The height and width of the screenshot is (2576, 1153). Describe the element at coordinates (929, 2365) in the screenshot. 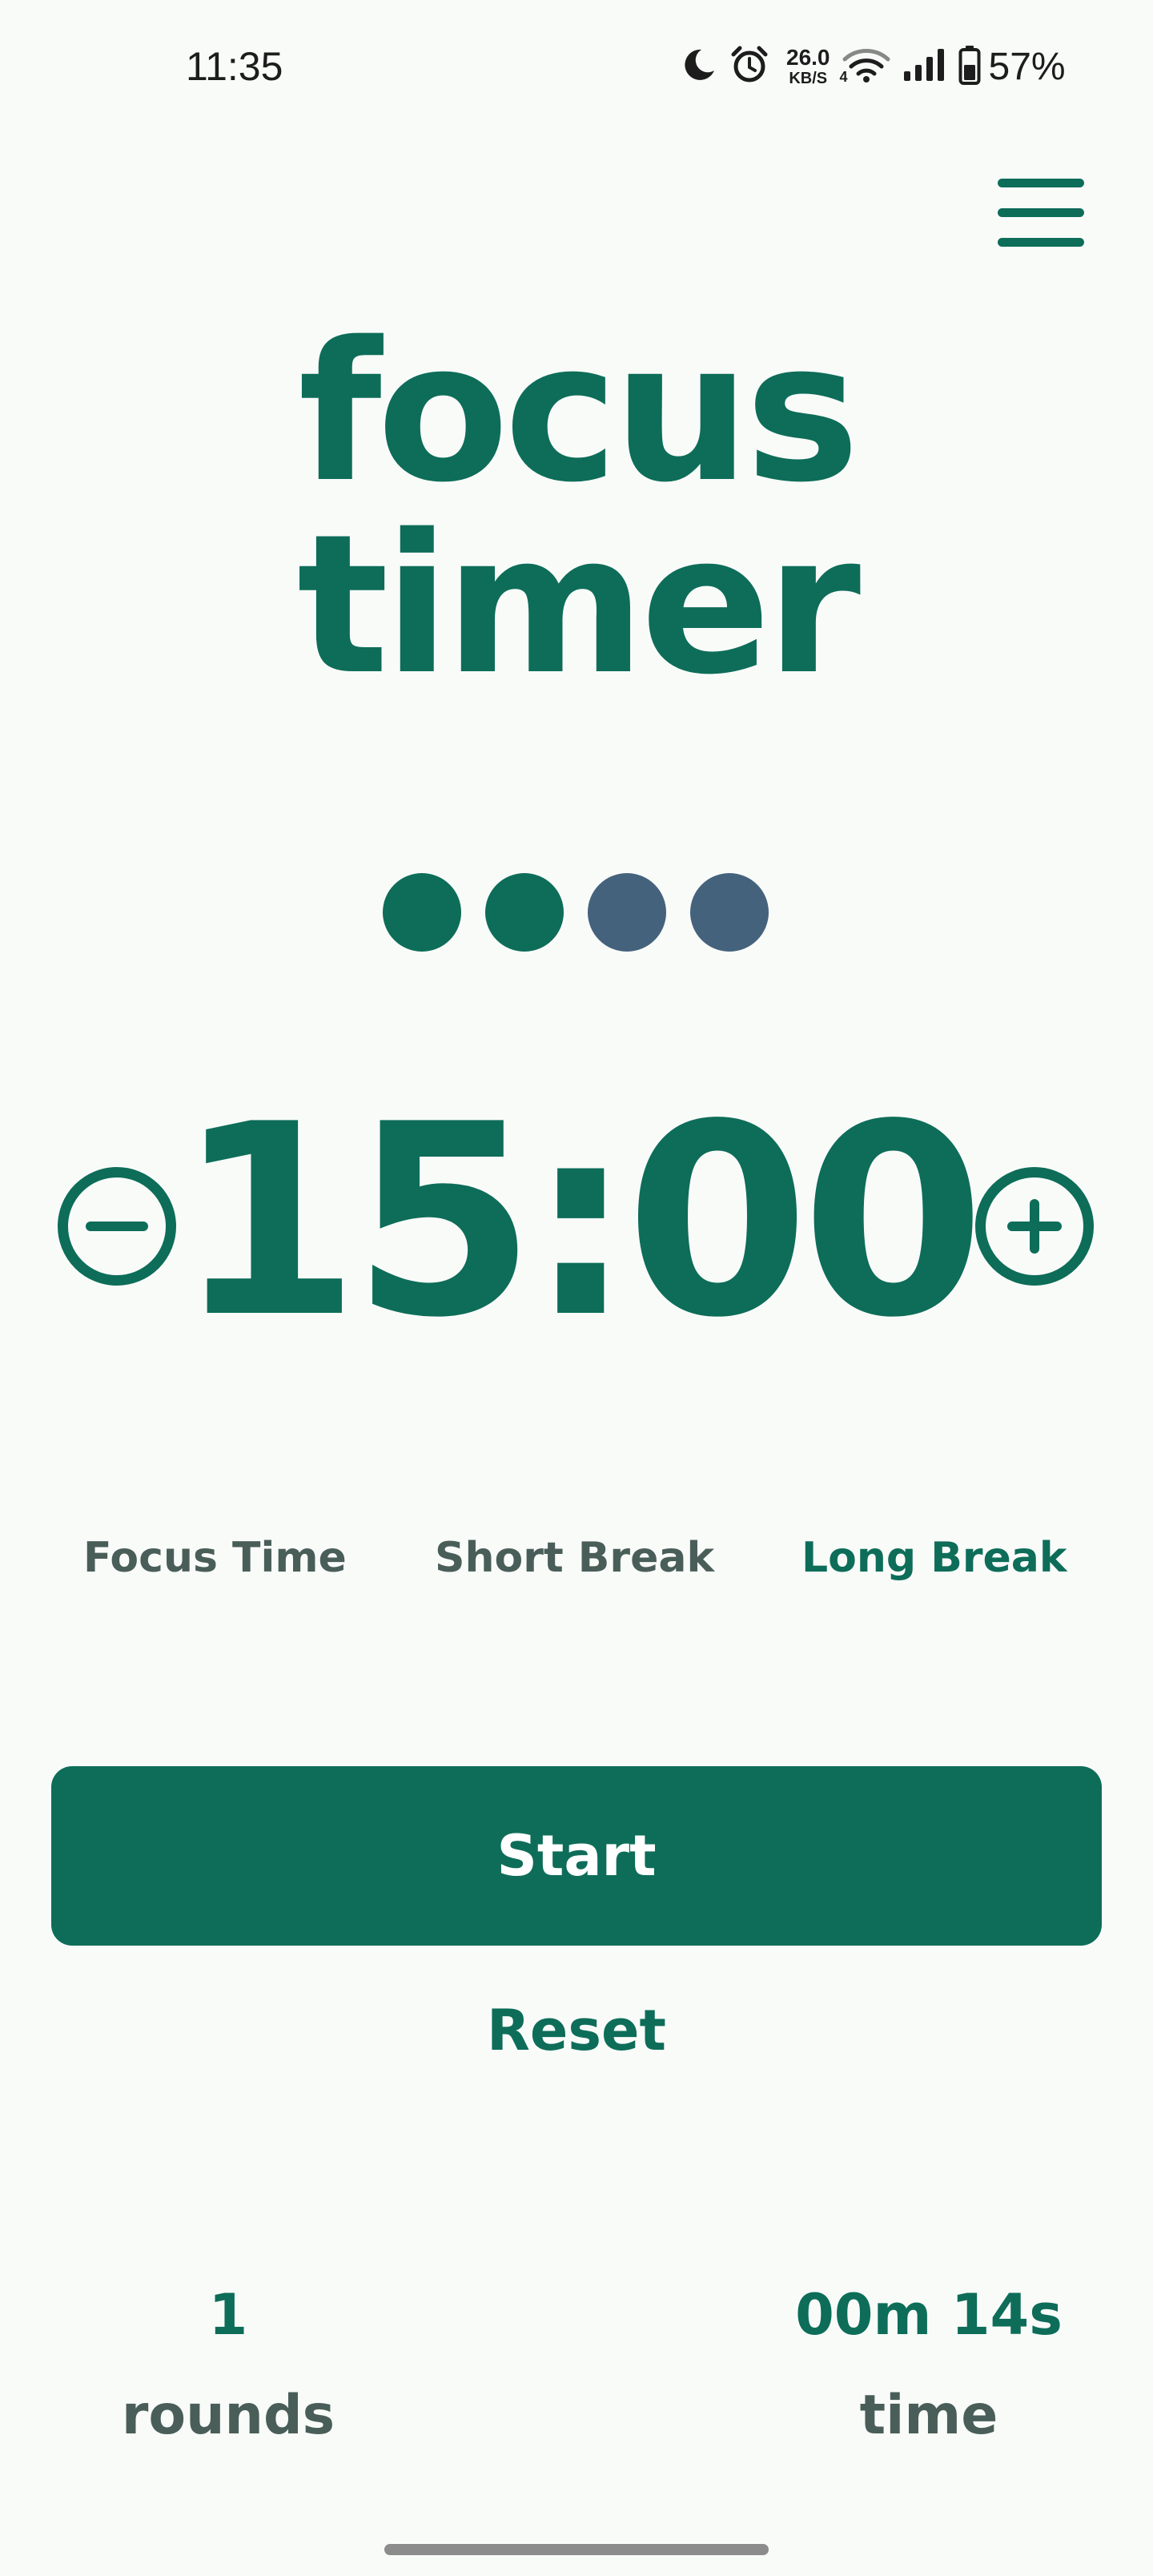

I see `time-stat: 00m 14s time` at that location.